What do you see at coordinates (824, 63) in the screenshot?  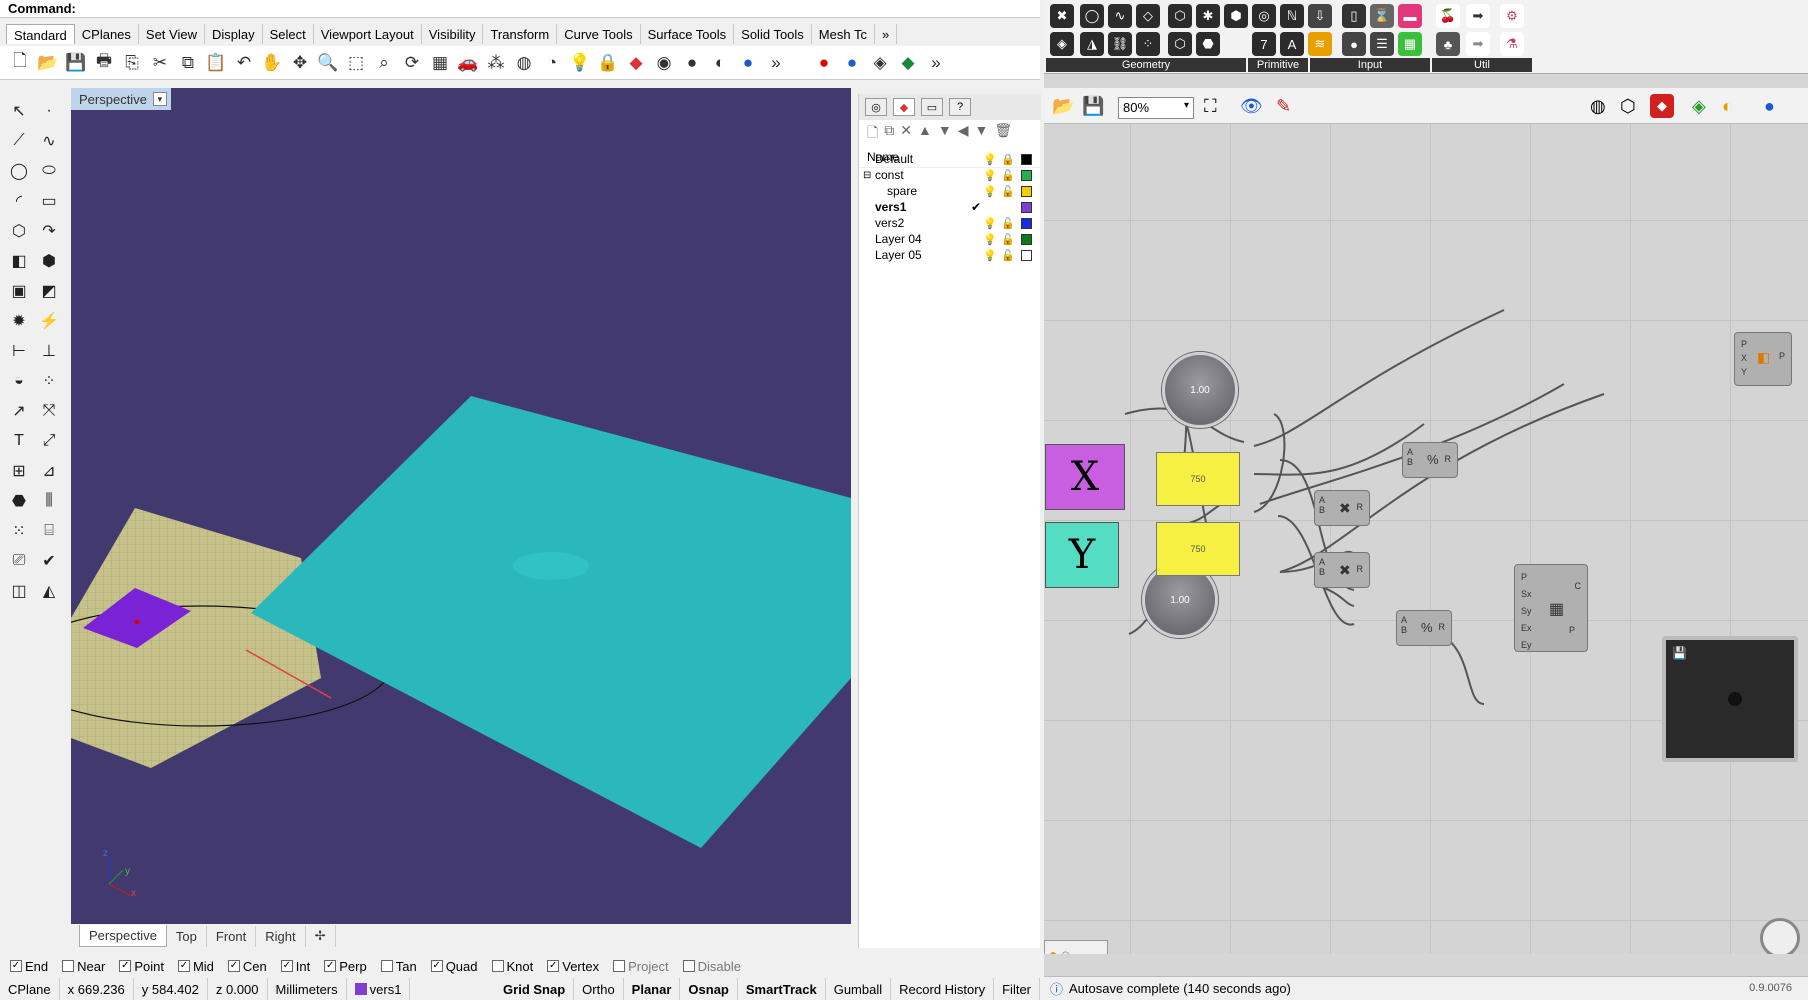 I see `red-sphere-icon: ●` at bounding box center [824, 63].